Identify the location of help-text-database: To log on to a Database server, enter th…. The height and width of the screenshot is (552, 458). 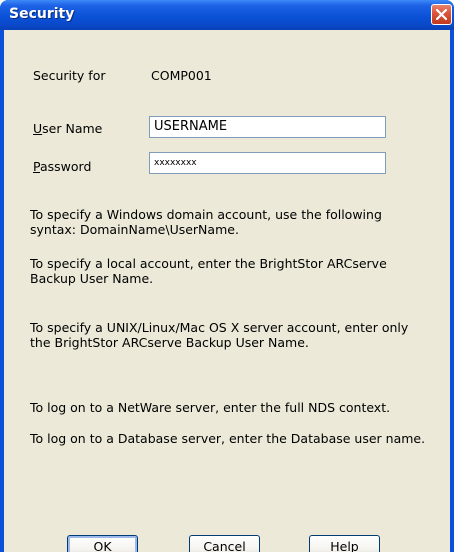
(228, 438).